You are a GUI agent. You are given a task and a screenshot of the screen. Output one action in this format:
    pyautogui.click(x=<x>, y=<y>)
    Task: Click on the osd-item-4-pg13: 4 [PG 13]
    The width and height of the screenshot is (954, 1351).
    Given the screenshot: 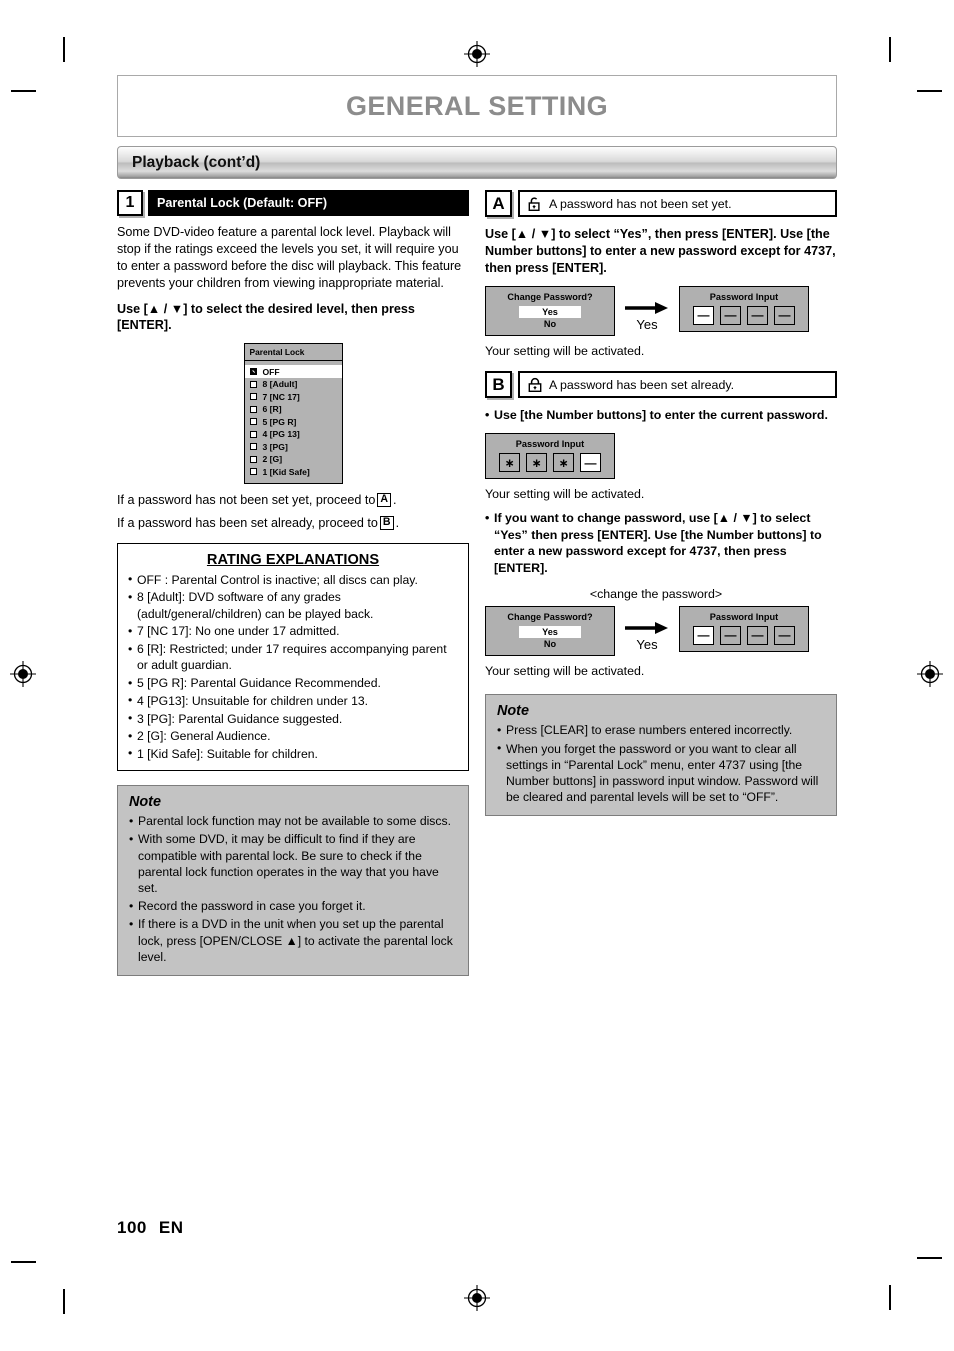 What is the action you would take?
    pyautogui.click(x=293, y=434)
    